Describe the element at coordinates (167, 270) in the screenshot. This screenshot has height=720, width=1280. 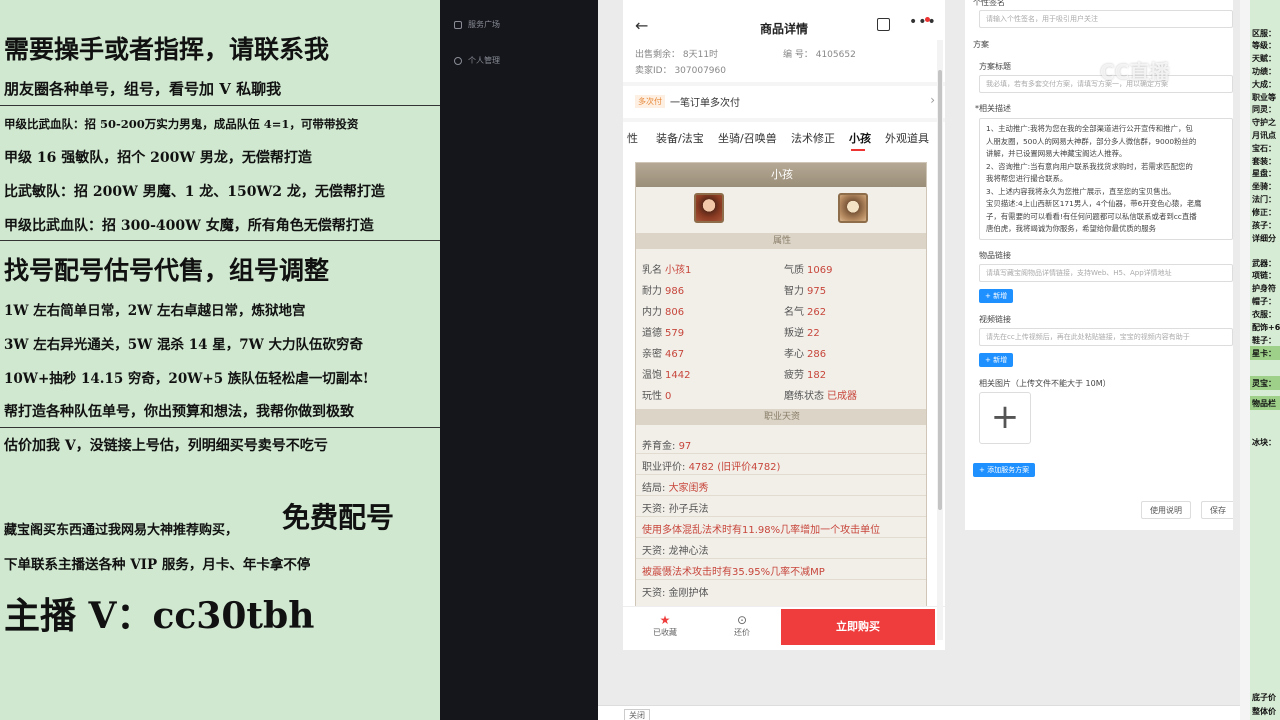
I see `headline-account-service: 找号配号估号代售，组号调整` at that location.